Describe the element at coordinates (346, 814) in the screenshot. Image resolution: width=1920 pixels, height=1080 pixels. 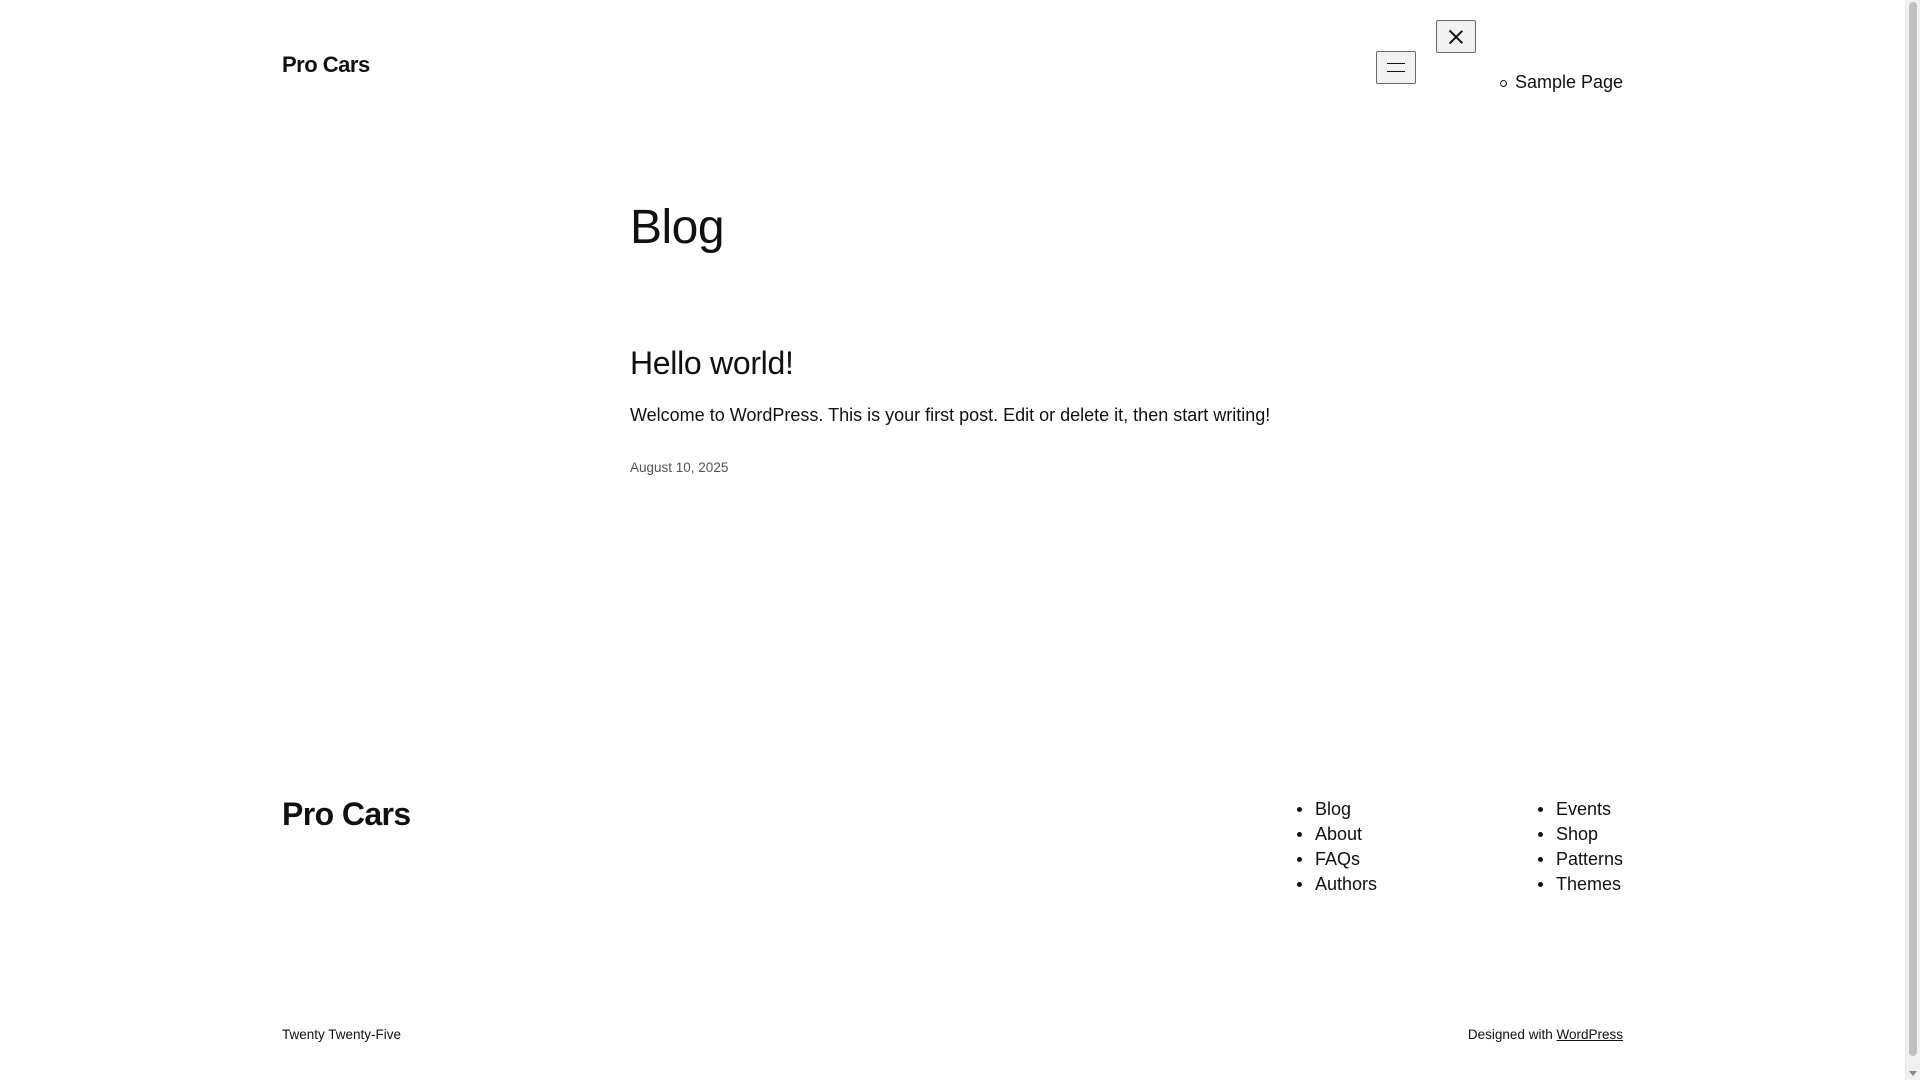
I see `footer-site-title-link: Pro Cars` at that location.